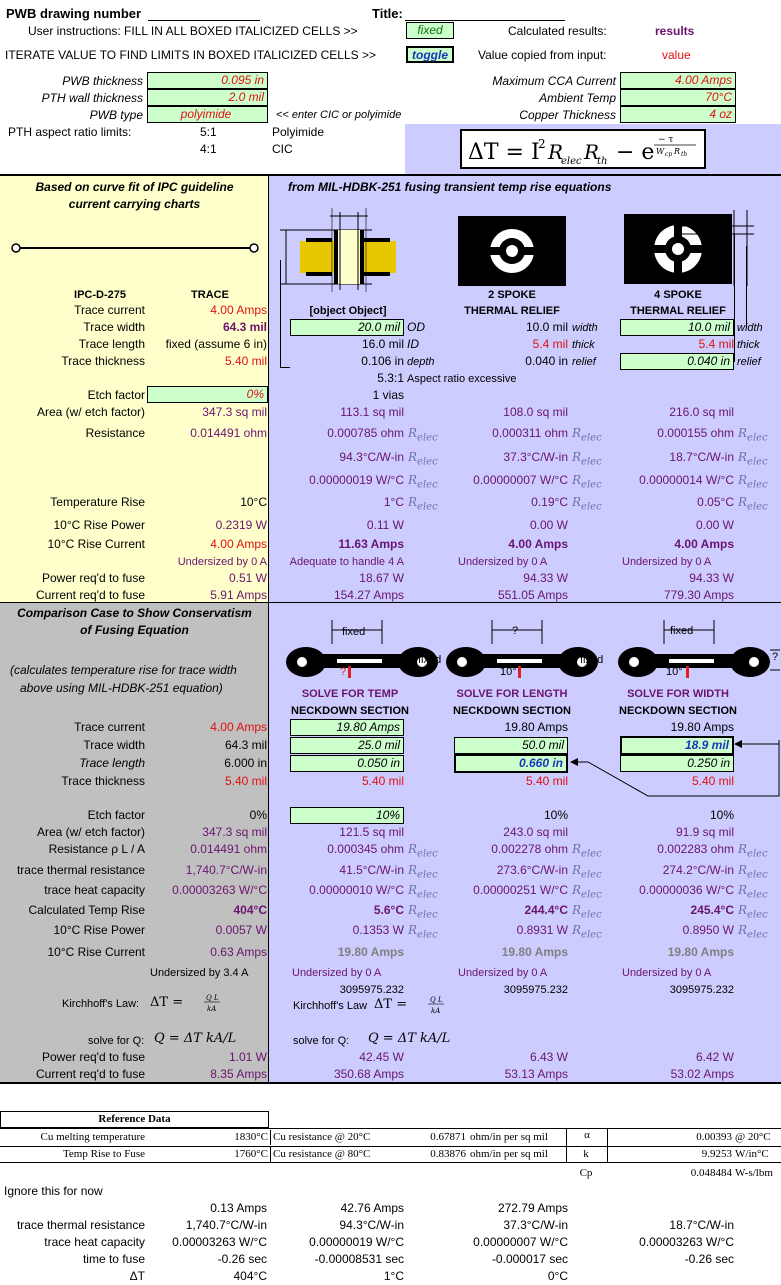 The height and width of the screenshot is (1285, 781). Describe the element at coordinates (509, 1137) in the screenshot. I see `cu-res-20-unit: ohm/in per sq mil` at that location.